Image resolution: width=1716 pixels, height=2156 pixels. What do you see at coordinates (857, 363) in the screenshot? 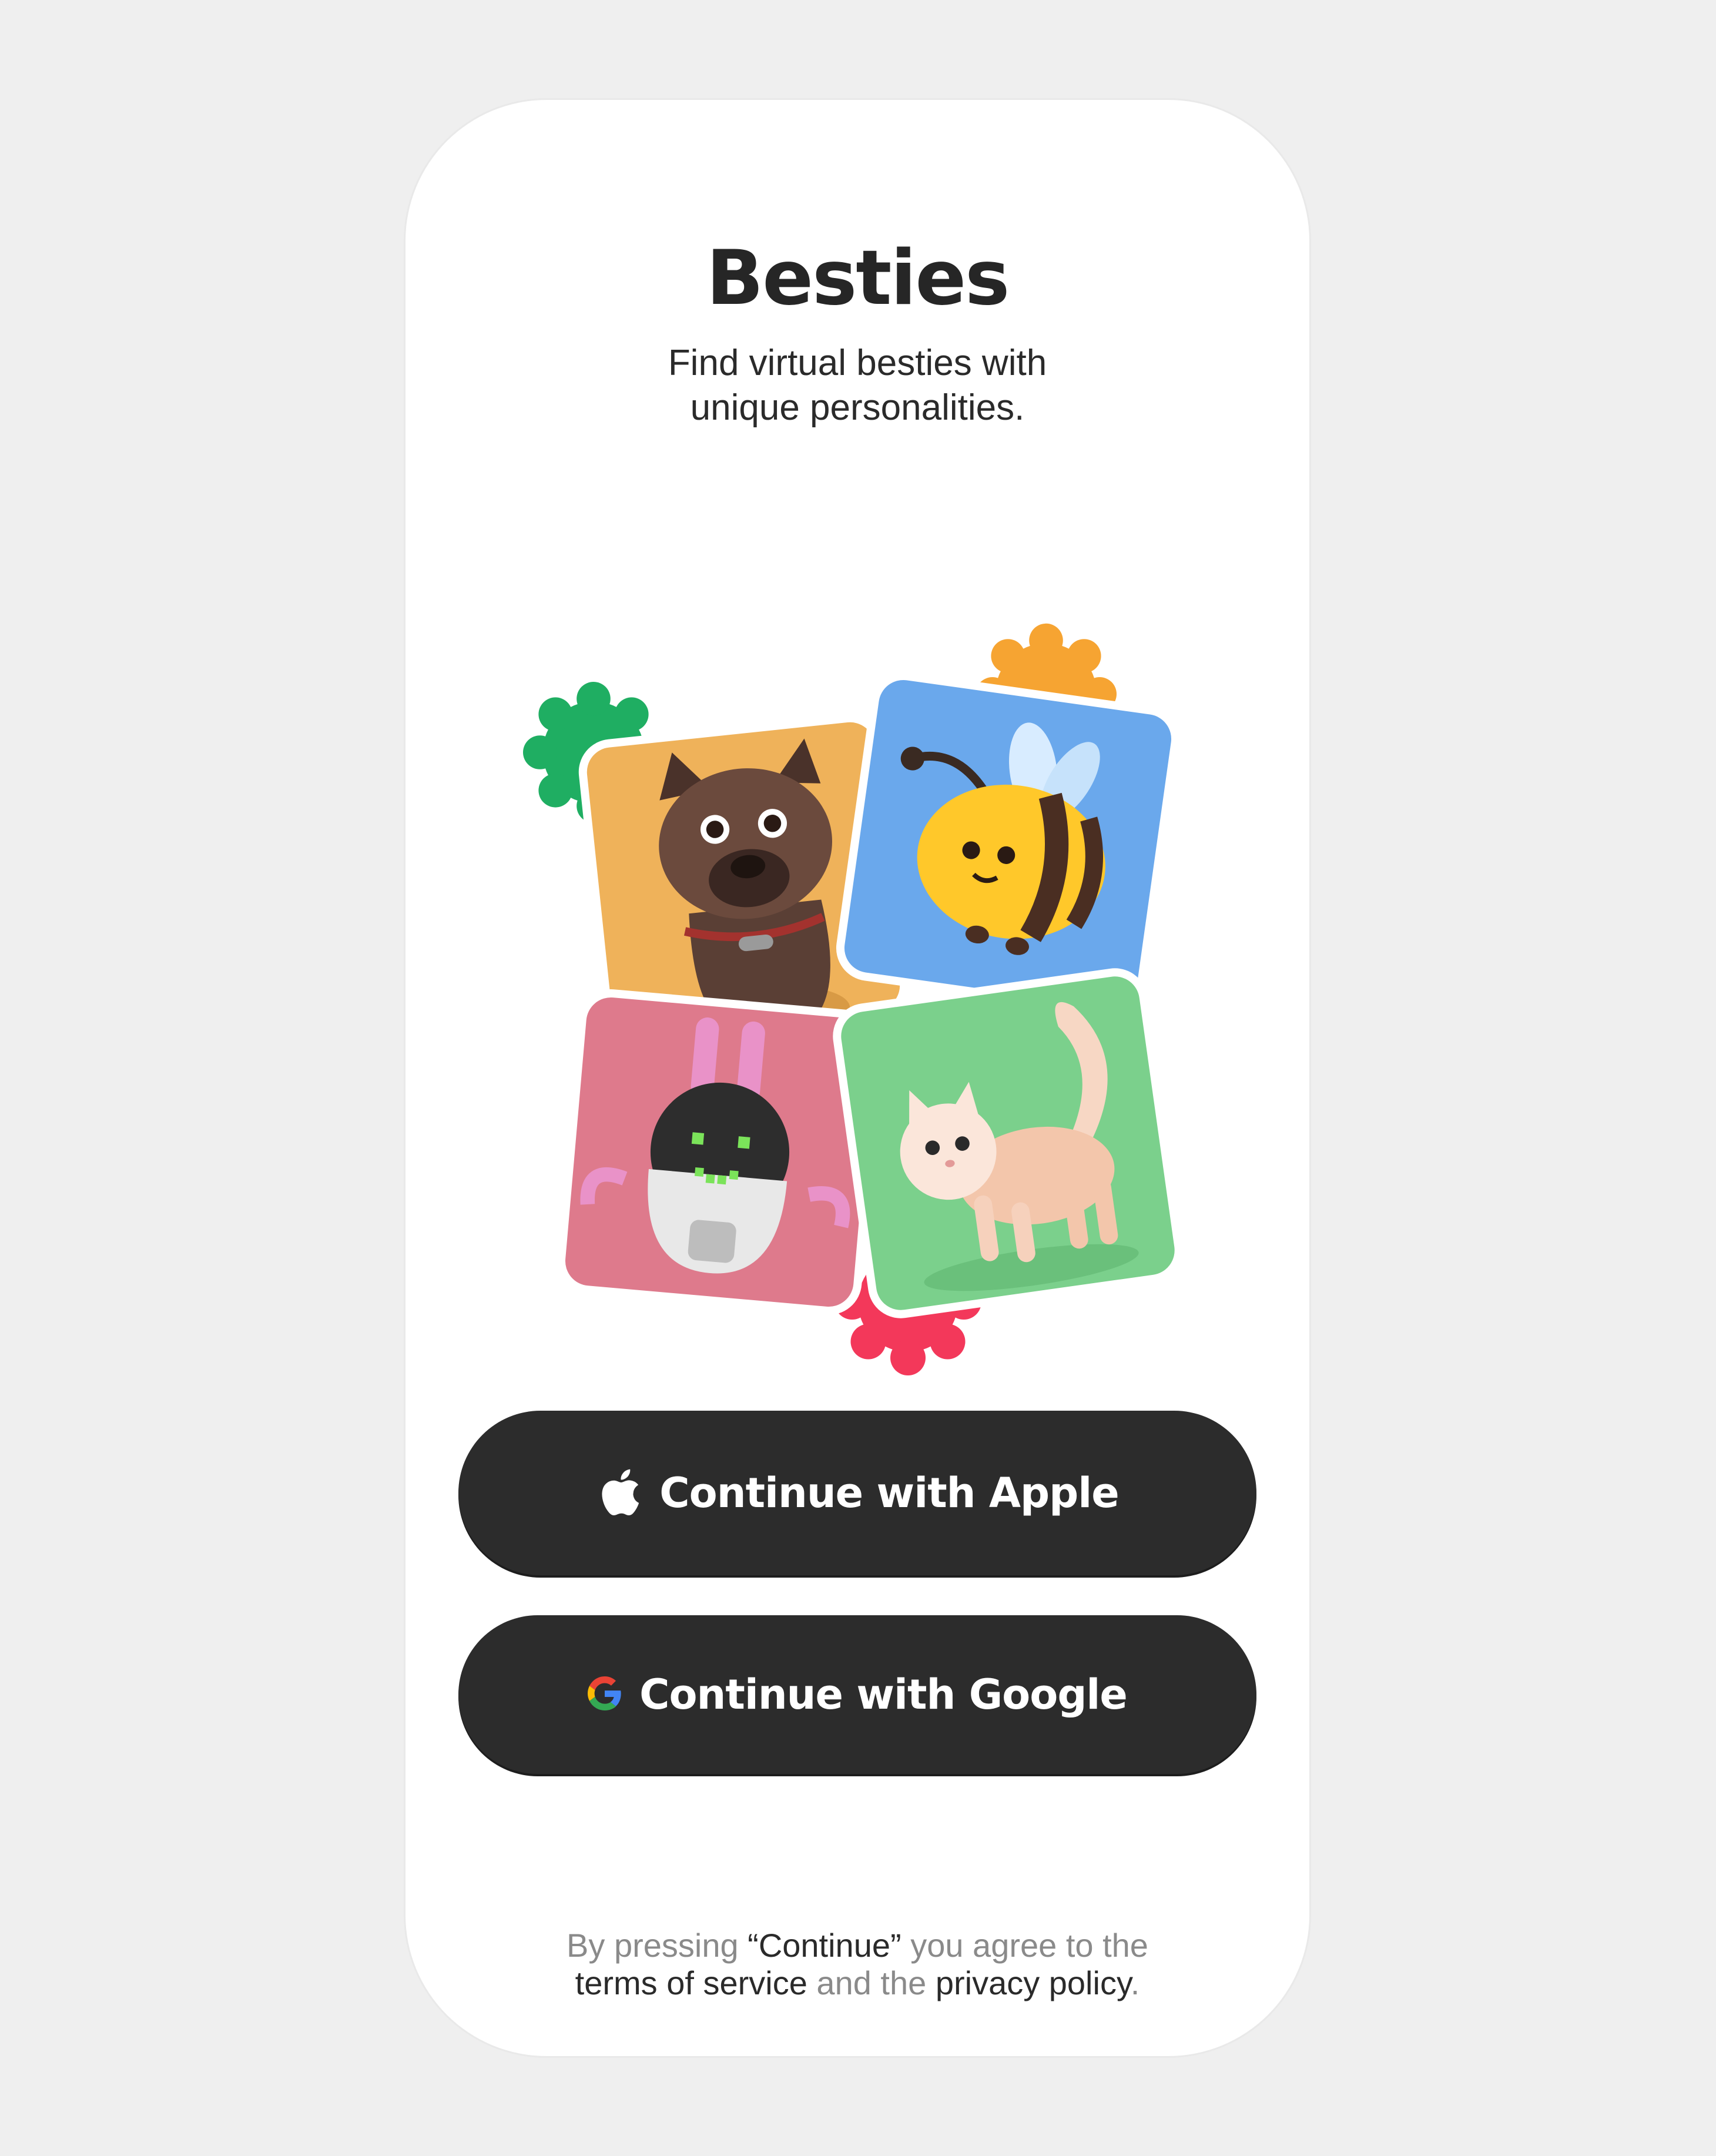
I see `subtitle-line-1: Find virtual besties with` at bounding box center [857, 363].